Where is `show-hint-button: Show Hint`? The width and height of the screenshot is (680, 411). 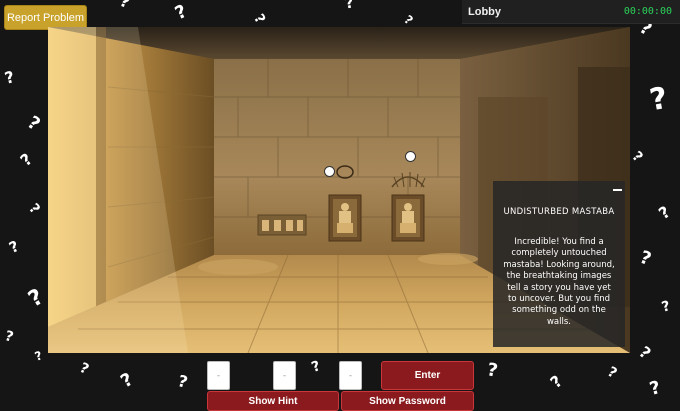 show-hint-button: Show Hint is located at coordinates (273, 401).